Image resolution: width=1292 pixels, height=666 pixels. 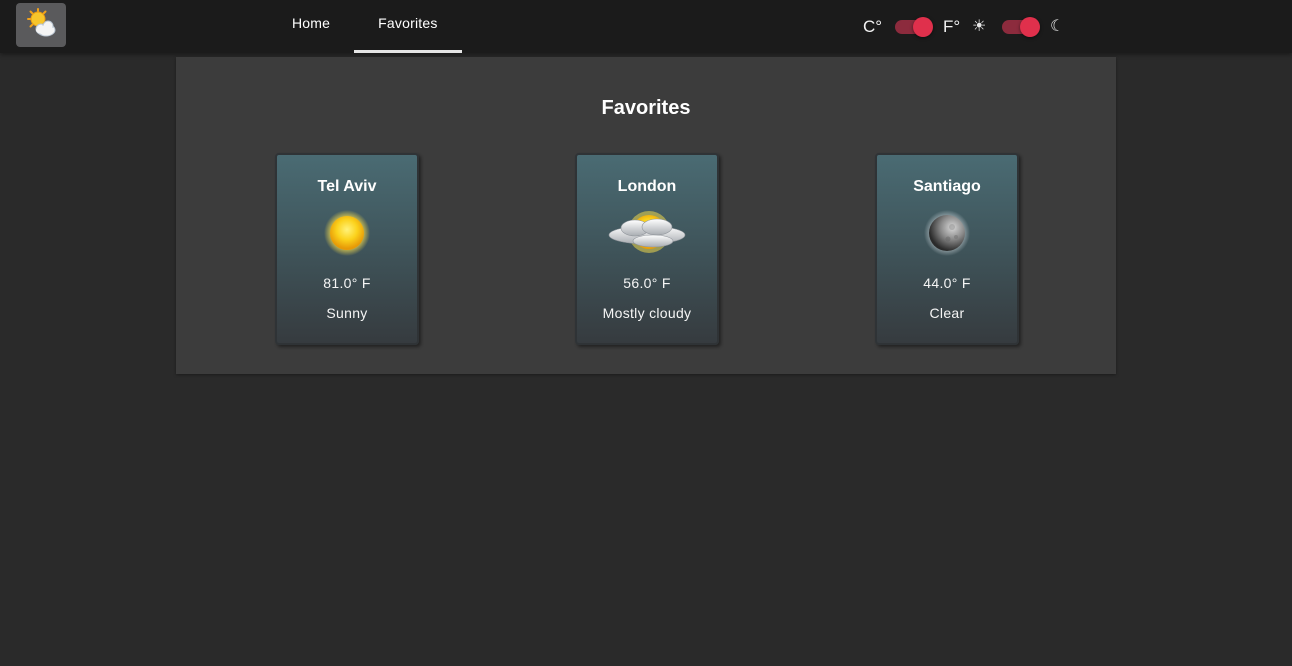 I want to click on sun-icon, so click(x=347, y=233).